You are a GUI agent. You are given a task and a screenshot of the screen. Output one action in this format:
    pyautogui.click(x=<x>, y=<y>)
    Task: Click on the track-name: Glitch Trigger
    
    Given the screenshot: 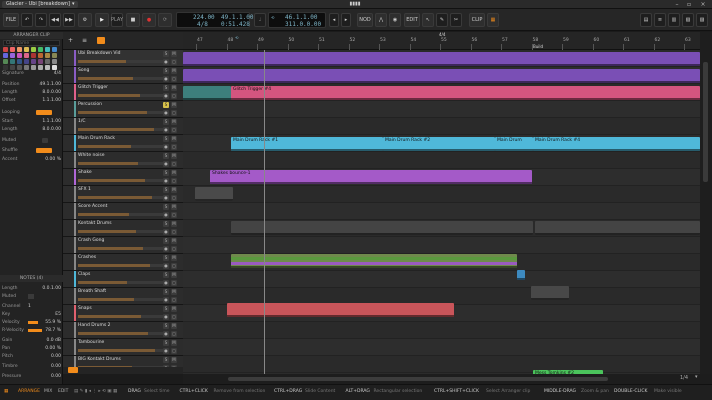 What is the action you would take?
    pyautogui.click(x=93, y=87)
    